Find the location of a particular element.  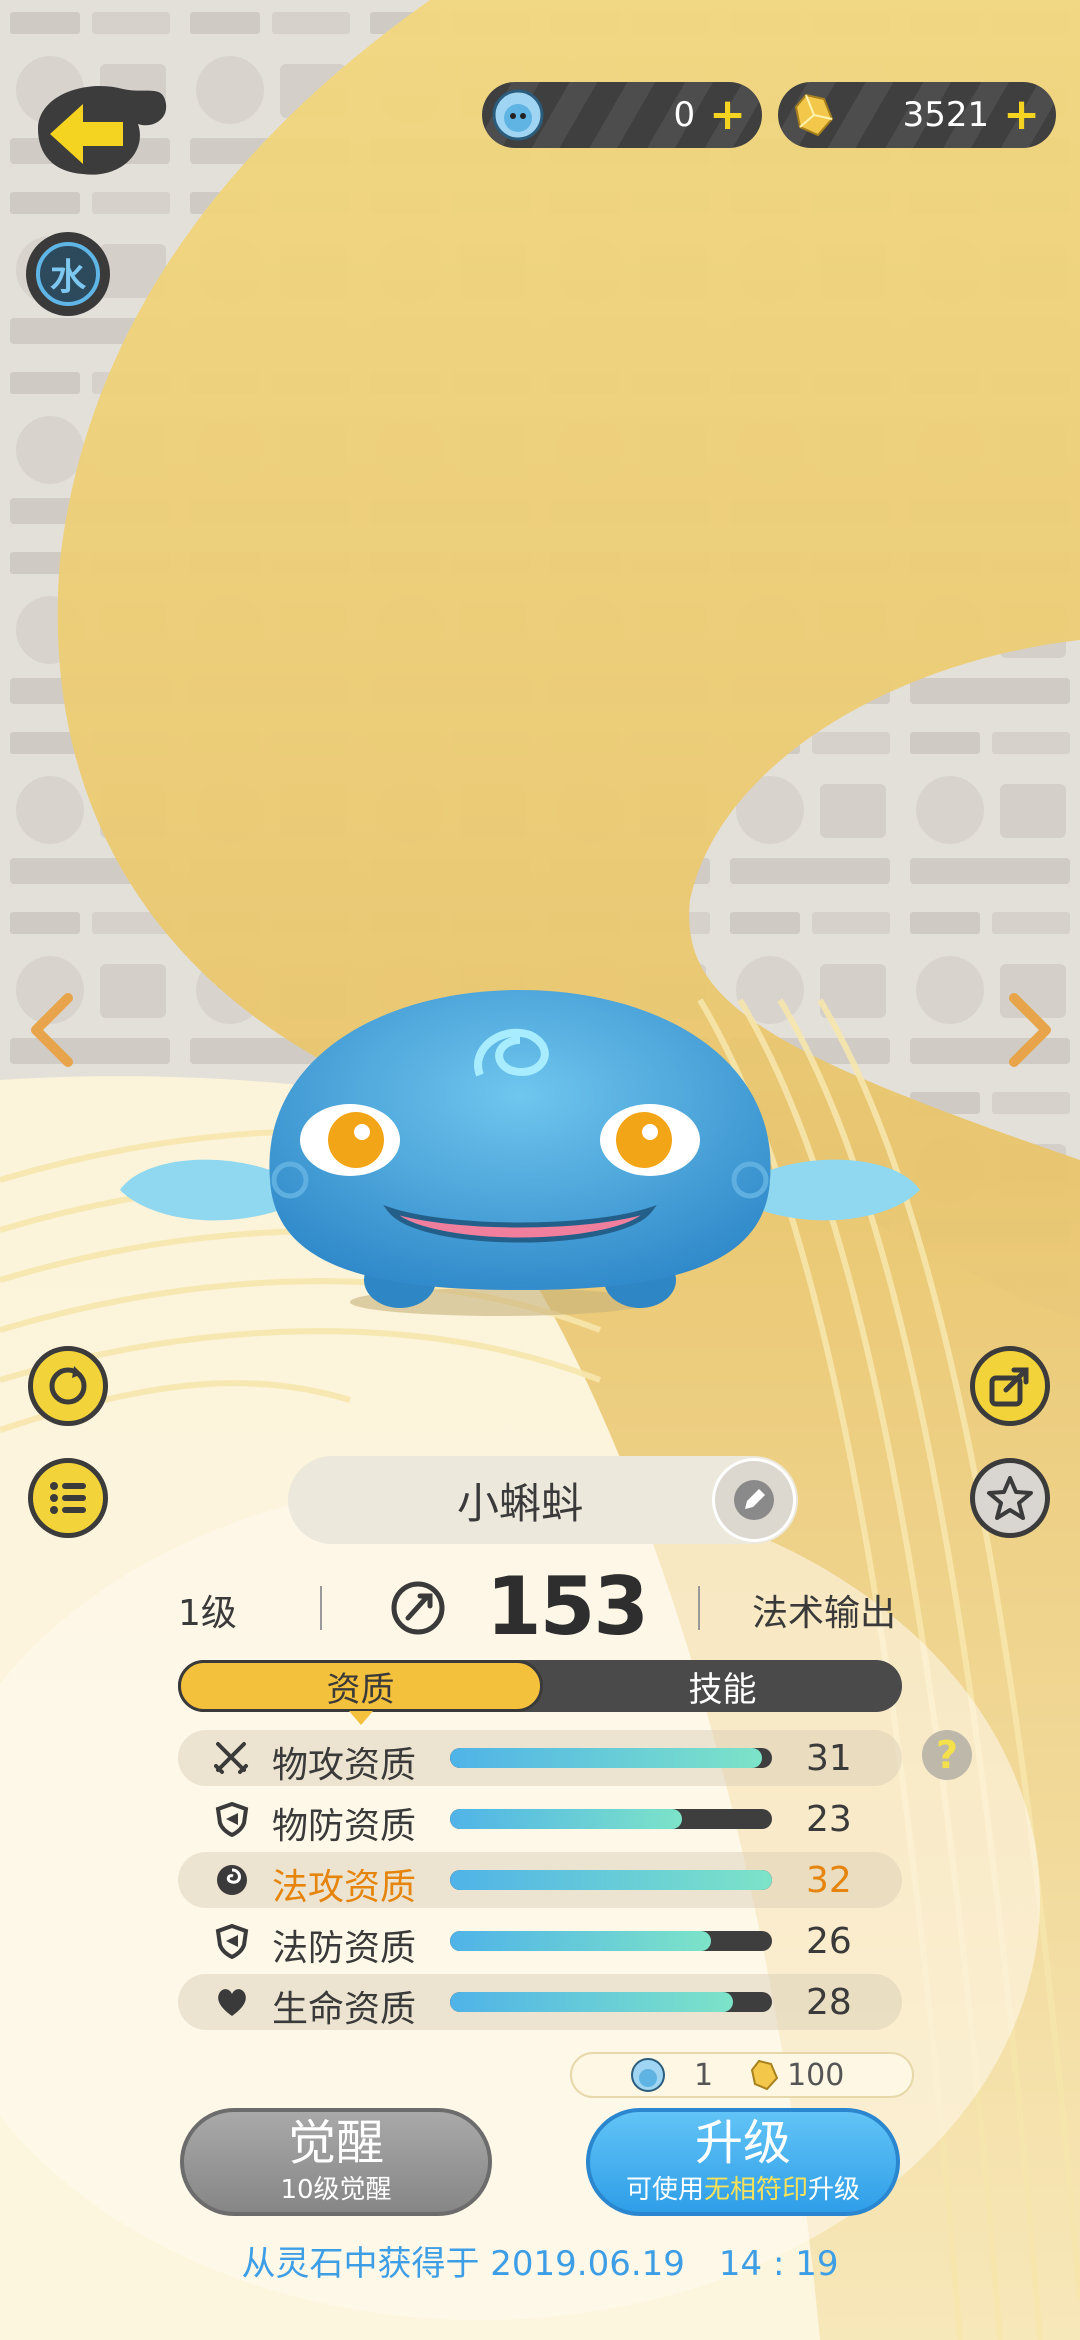

previous-pet-button is located at coordinates (52, 1030).